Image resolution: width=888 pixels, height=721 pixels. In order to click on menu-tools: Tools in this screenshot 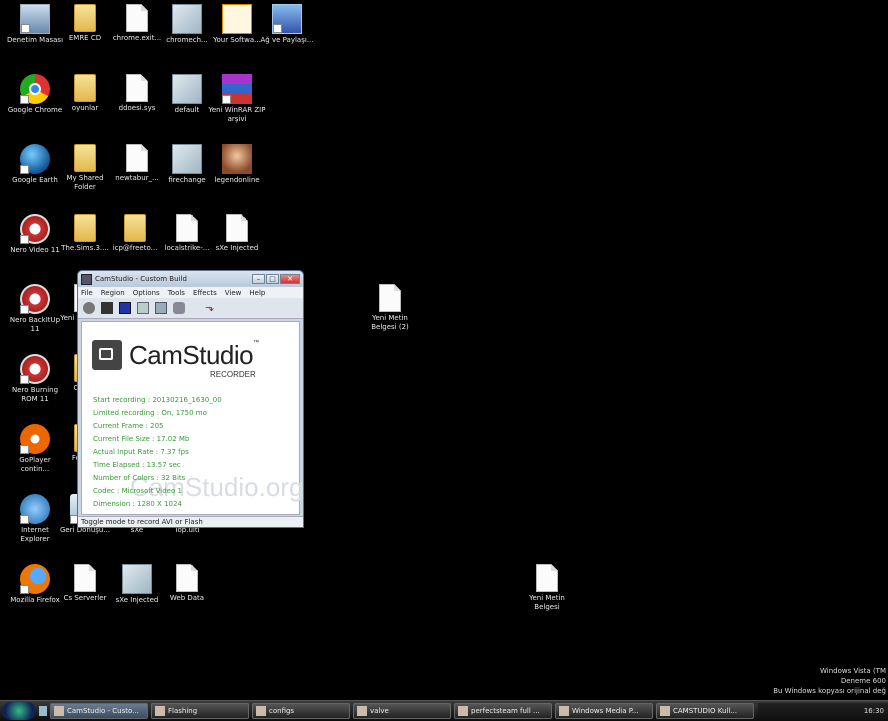, I will do `click(176, 293)`.